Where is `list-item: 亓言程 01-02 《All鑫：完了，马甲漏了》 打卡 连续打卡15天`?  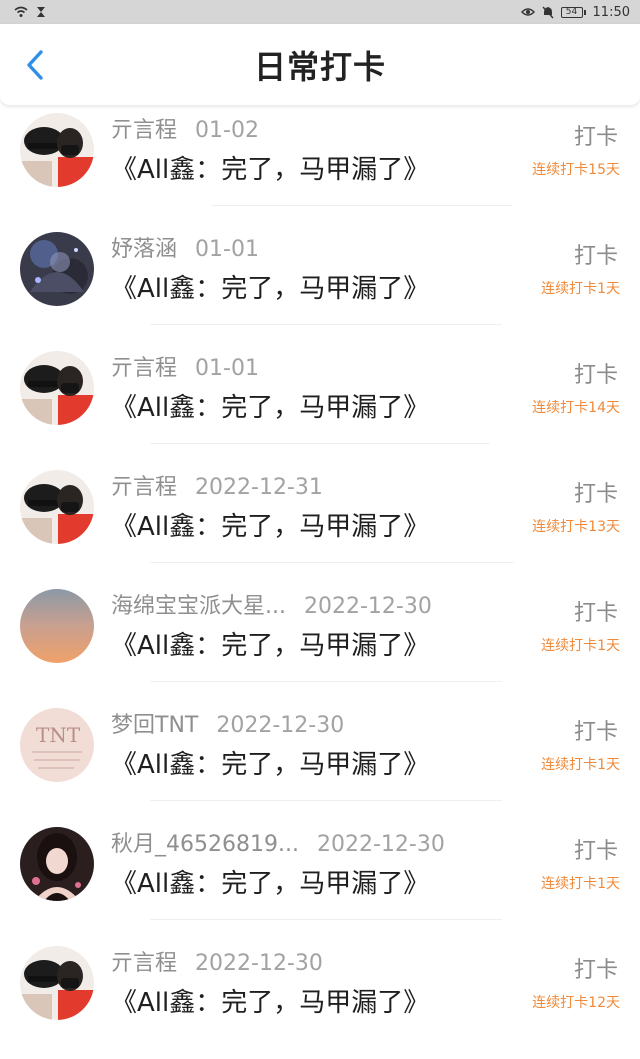
list-item: 亓言程 01-02 《All鑫：完了，马甲漏了》 打卡 连续打卡15天 is located at coordinates (320, 166).